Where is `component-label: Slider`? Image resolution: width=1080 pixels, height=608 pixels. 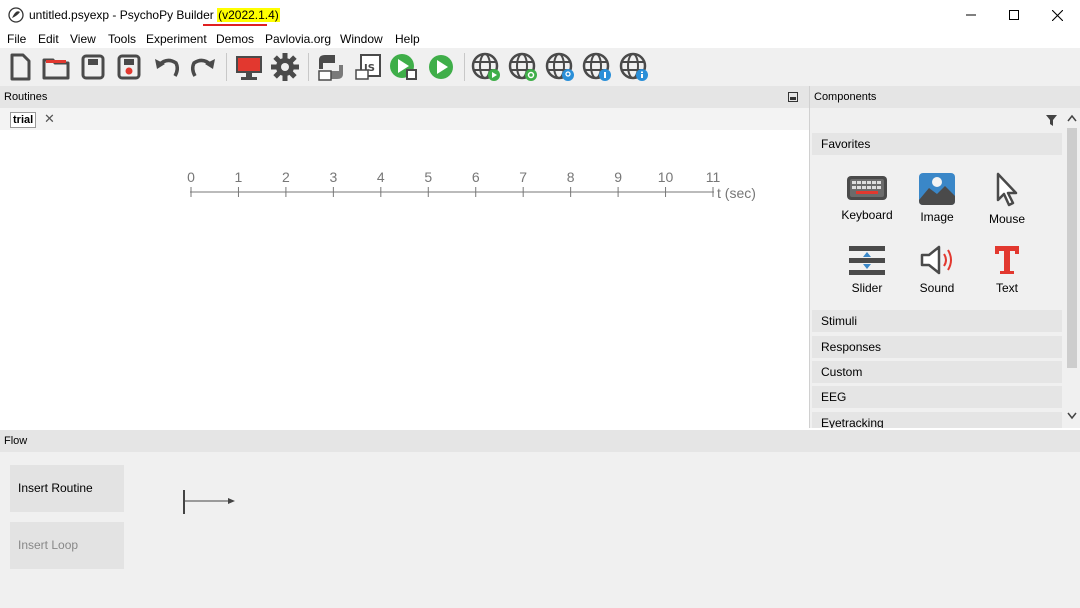 component-label: Slider is located at coordinates (867, 288).